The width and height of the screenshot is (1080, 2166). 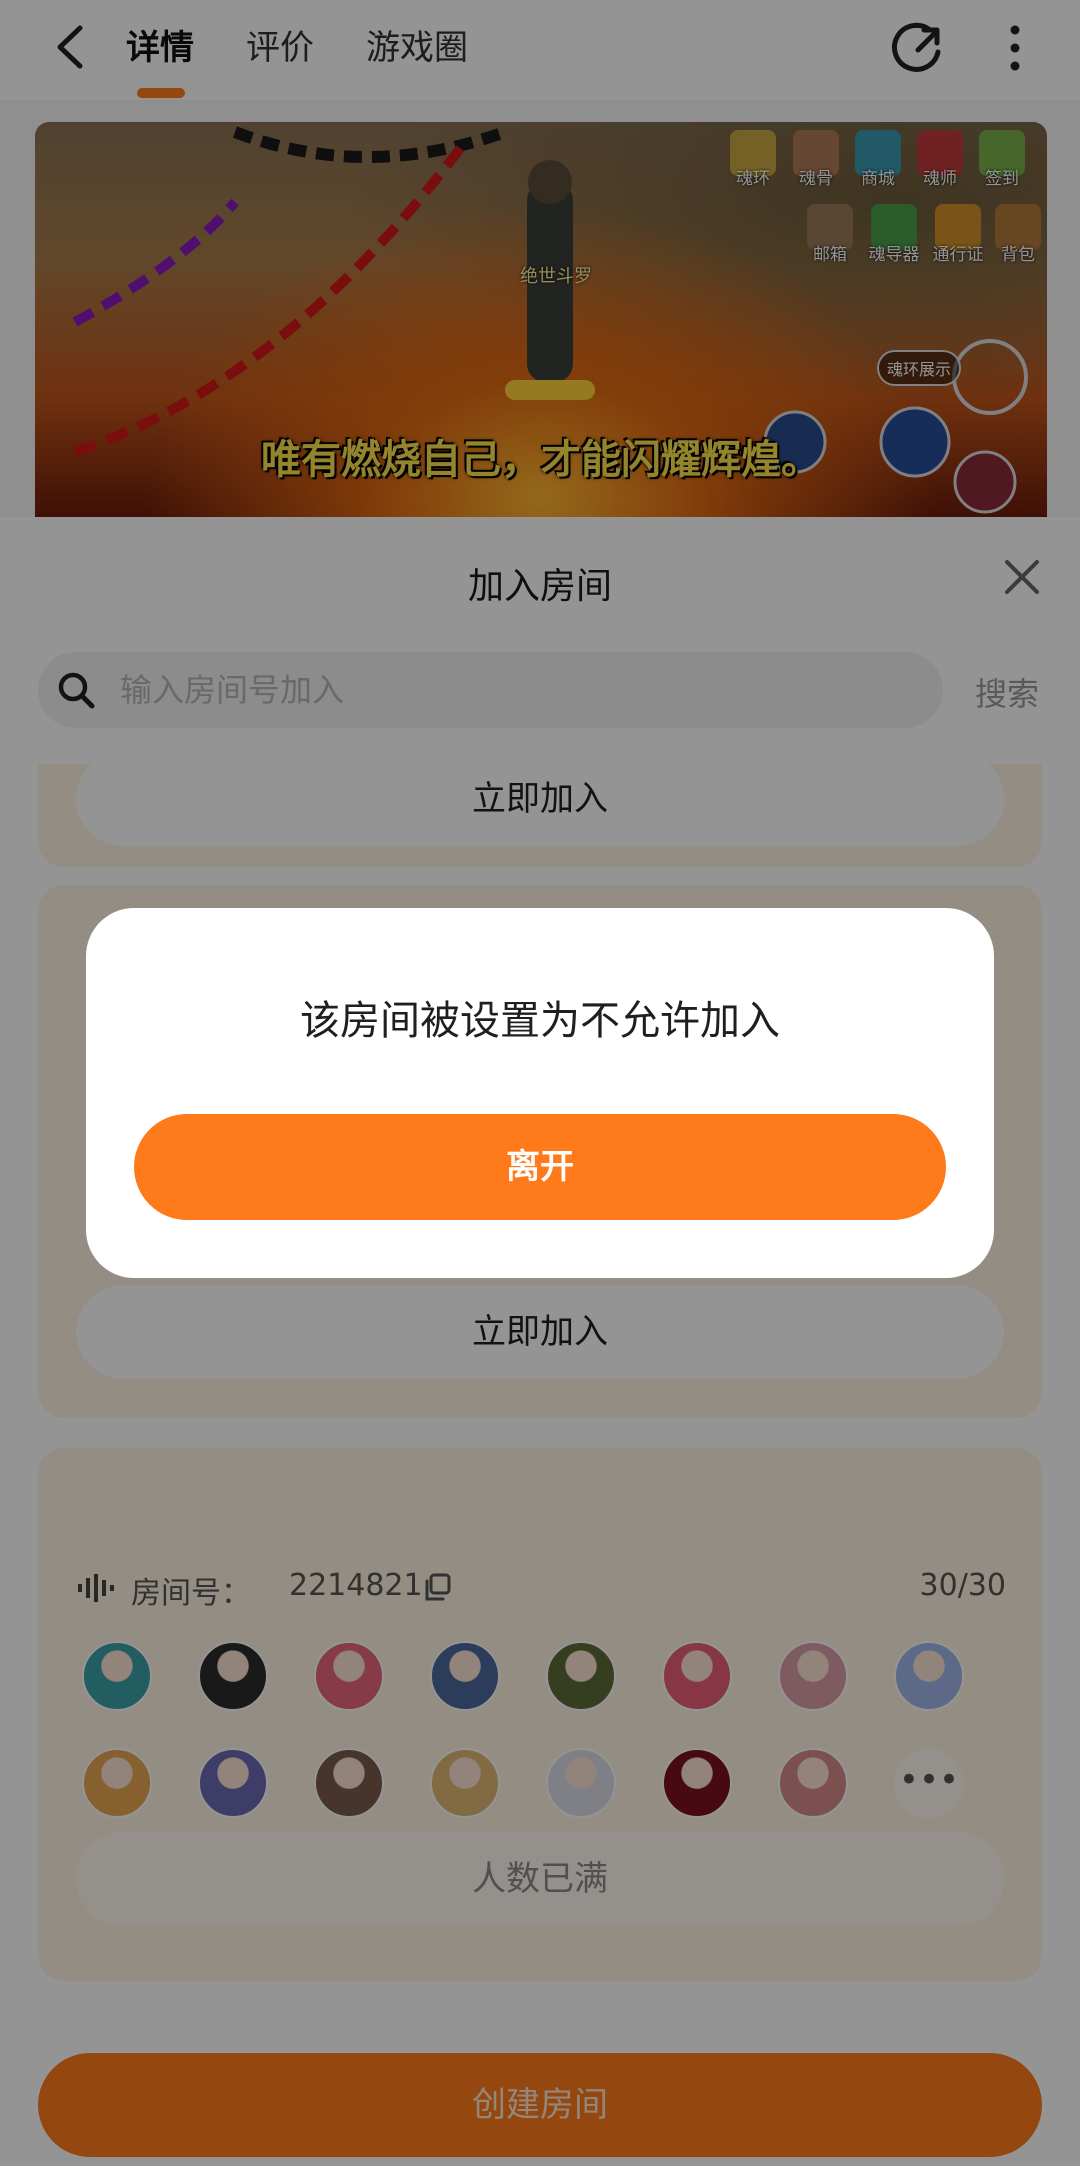 I want to click on dialog-message: 该房间被设置为不允许加入, so click(x=540, y=1021).